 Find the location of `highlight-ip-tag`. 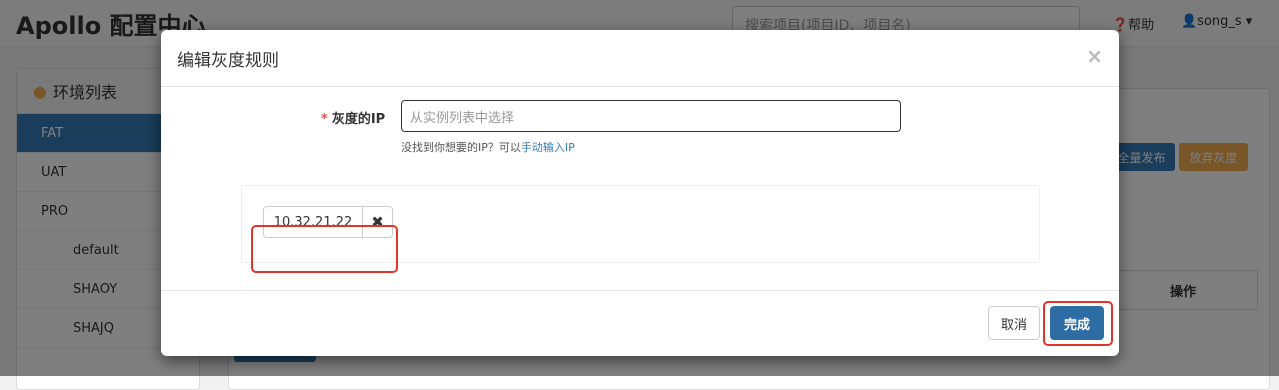

highlight-ip-tag is located at coordinates (324, 249).